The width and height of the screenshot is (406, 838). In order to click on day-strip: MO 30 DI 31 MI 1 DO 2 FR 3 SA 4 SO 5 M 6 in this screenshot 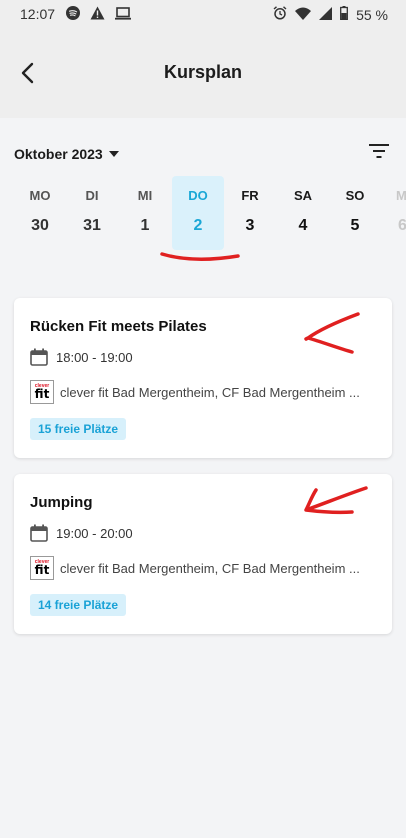, I will do `click(203, 215)`.